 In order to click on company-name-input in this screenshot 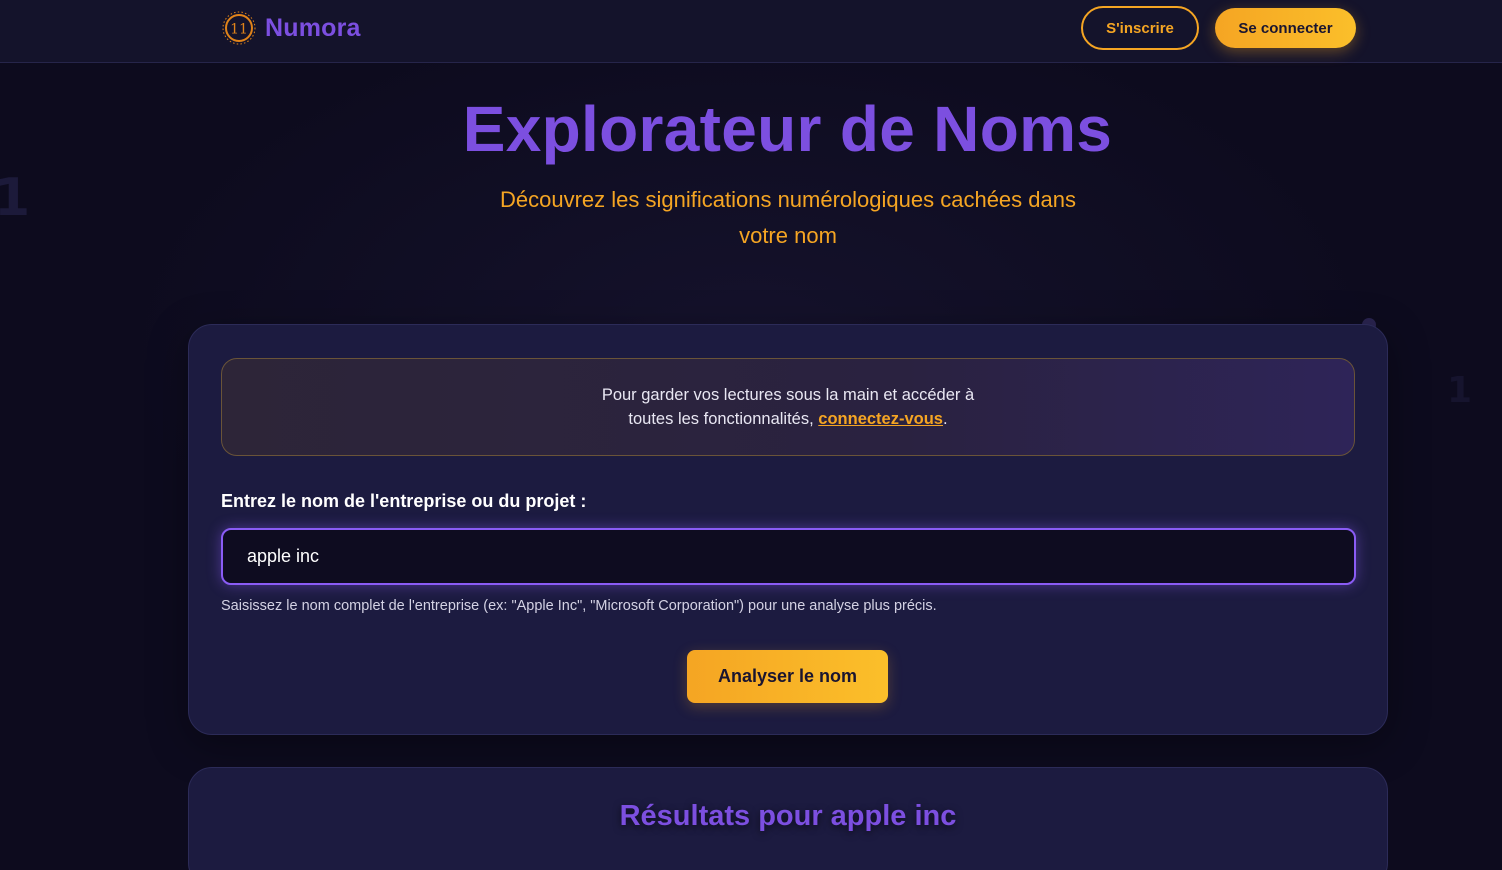, I will do `click(788, 556)`.